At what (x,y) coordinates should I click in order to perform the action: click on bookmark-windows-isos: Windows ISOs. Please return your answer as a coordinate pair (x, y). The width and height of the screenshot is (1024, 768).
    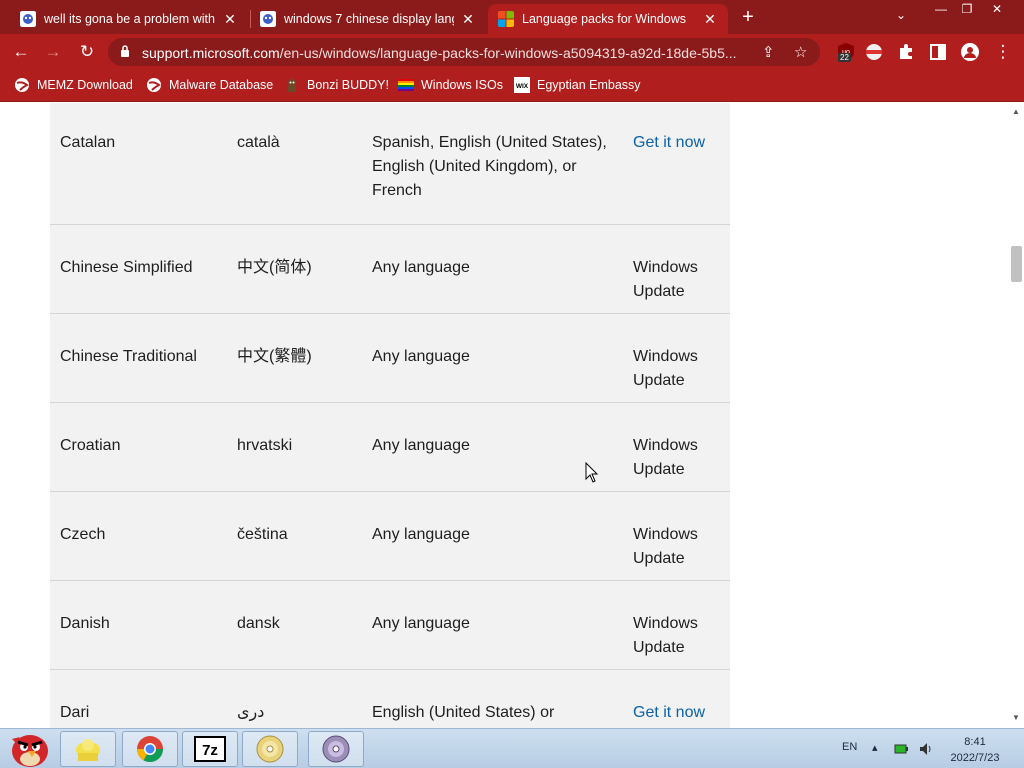
    Looking at the image, I should click on (450, 85).